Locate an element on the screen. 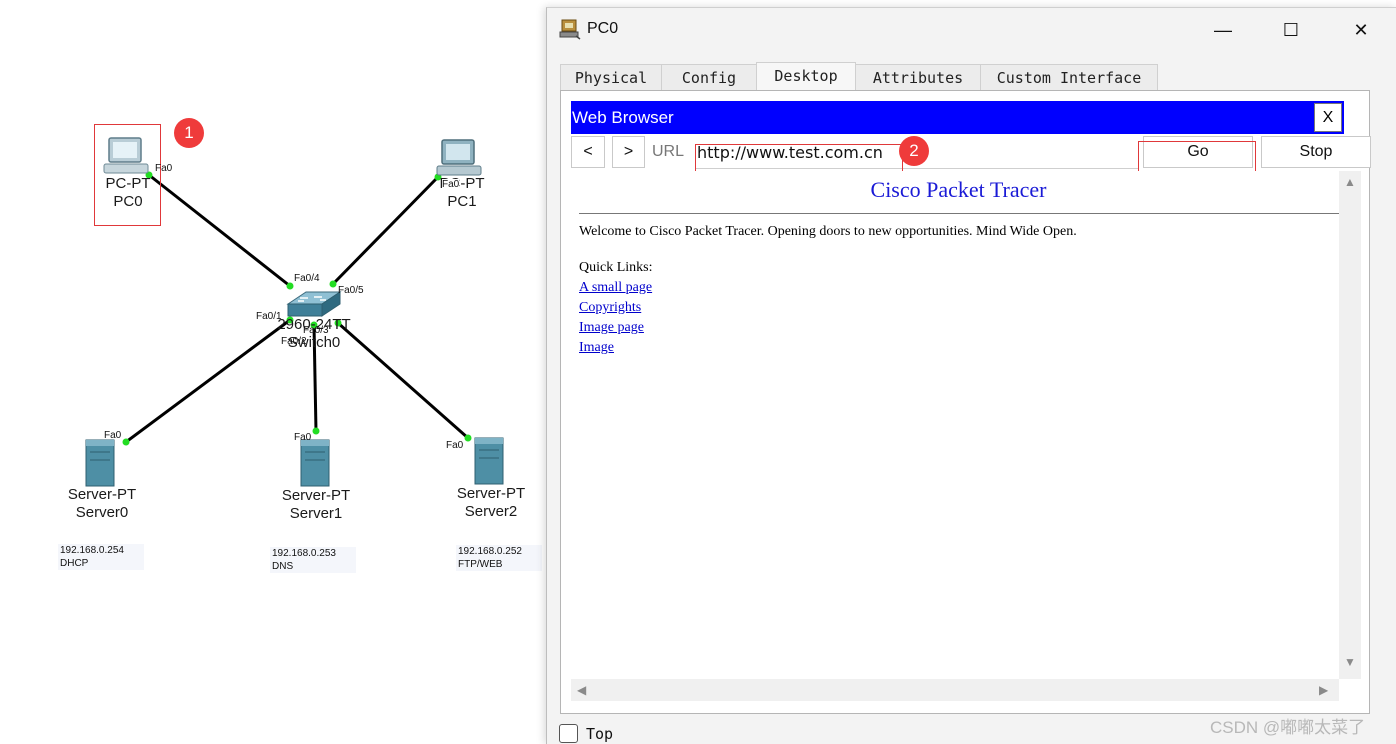 This screenshot has width=1396, height=744. note-role: FTP/WEB is located at coordinates (480, 564).